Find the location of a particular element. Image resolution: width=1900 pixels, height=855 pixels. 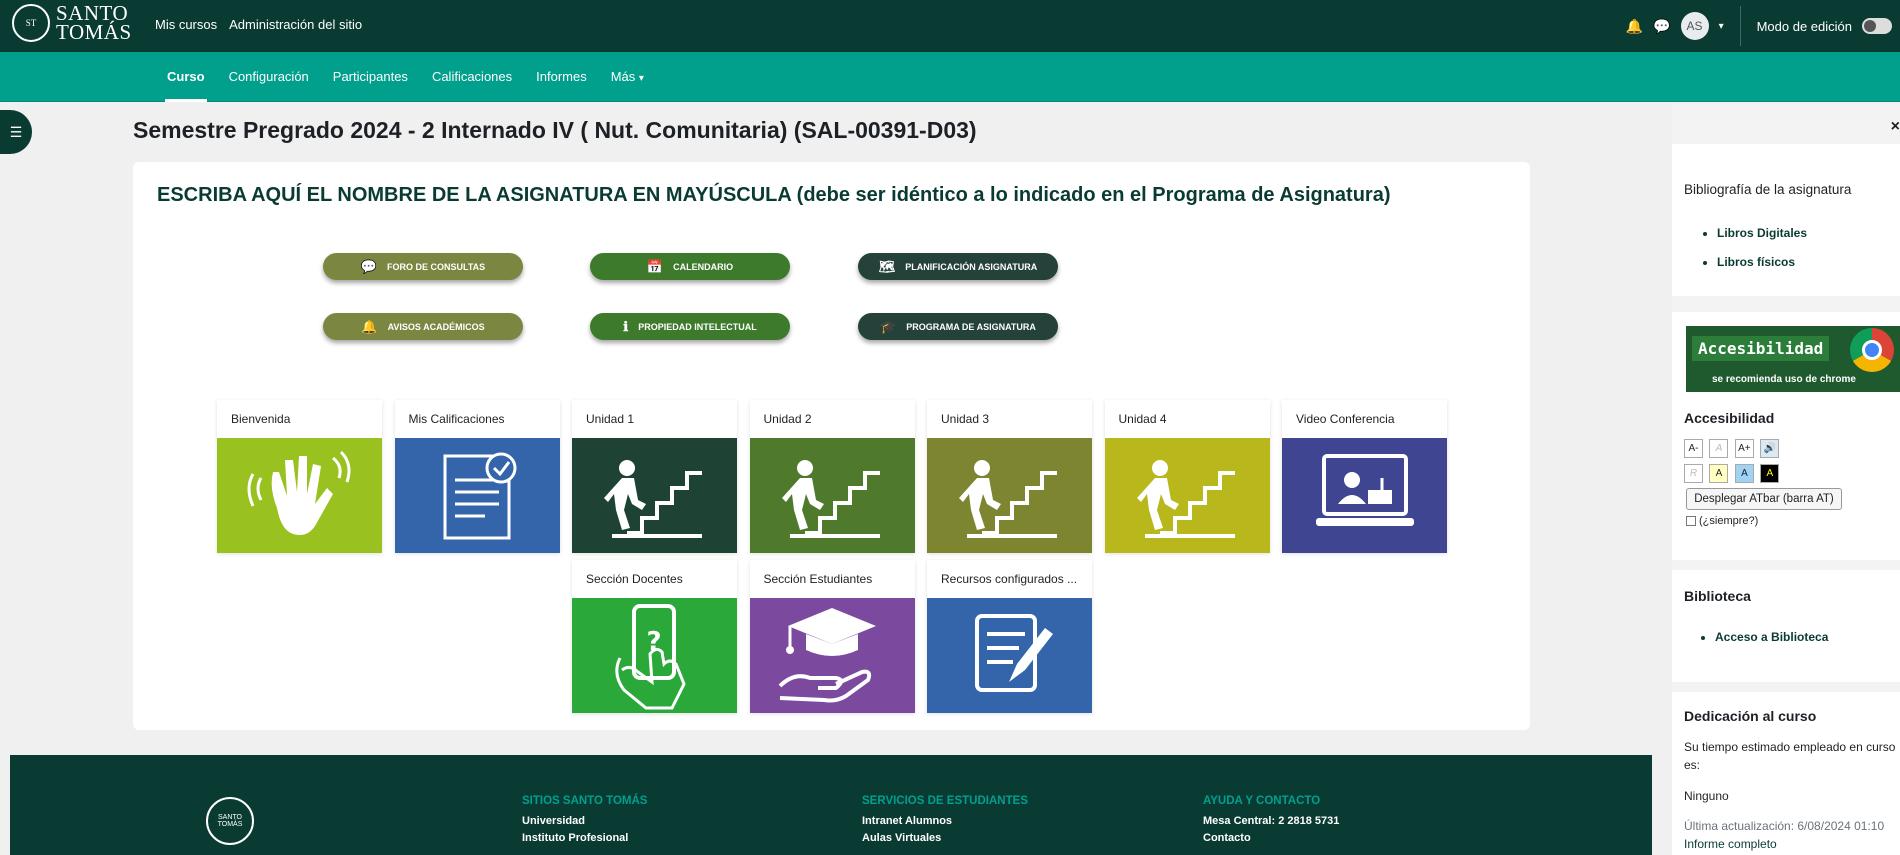

always-checkbox is located at coordinates (1691, 521).